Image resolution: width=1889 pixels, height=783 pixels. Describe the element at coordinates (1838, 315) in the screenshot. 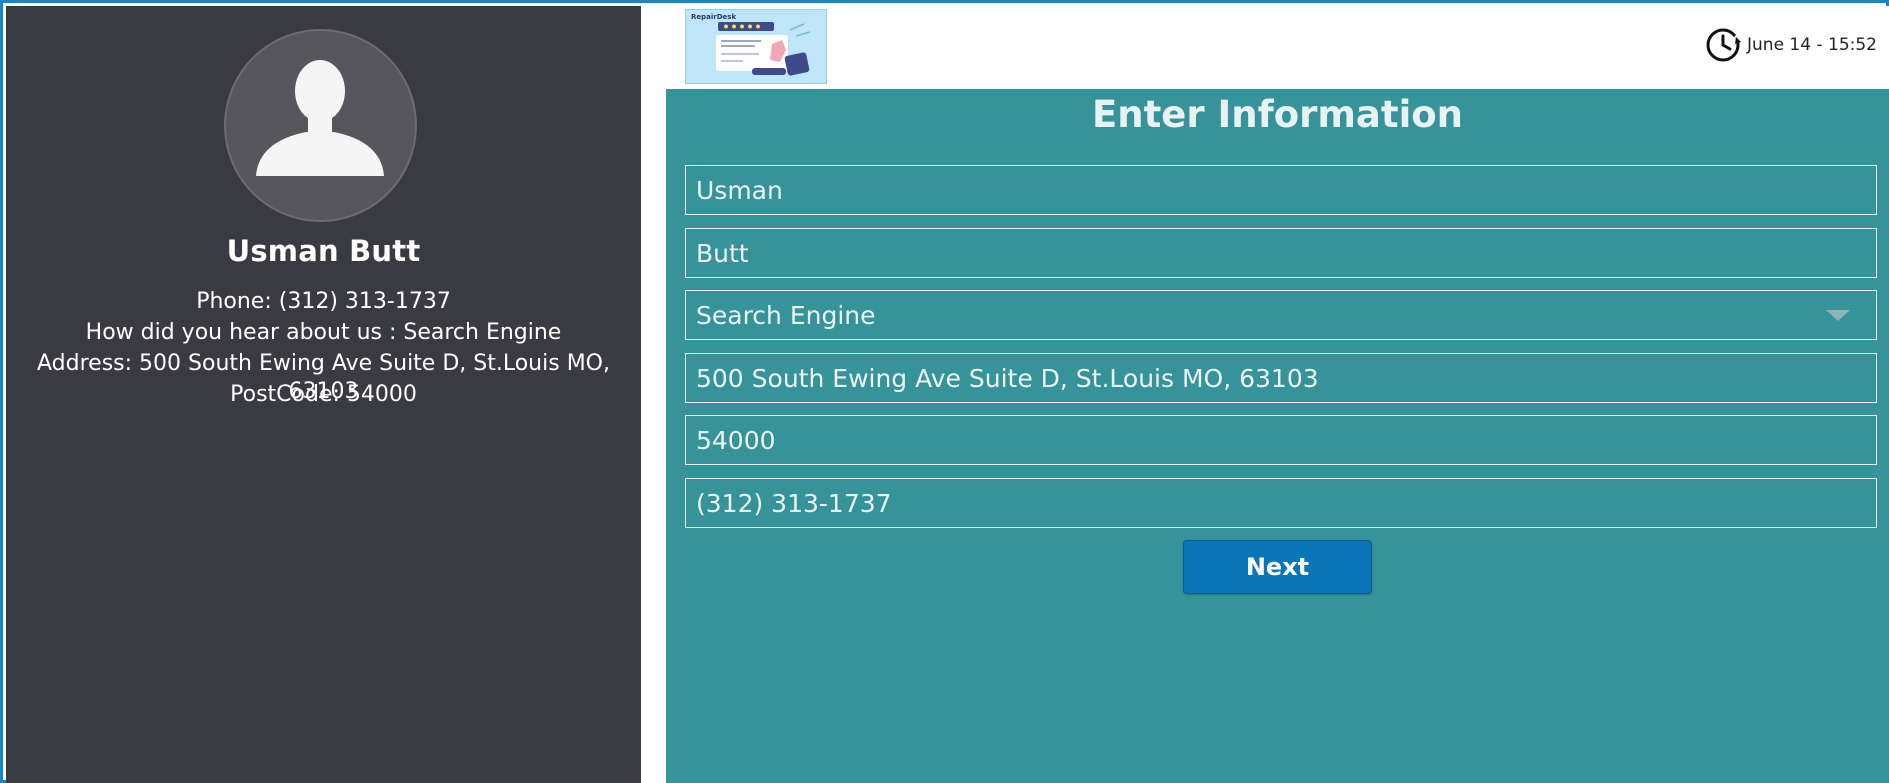

I see `chevron-down-icon` at that location.